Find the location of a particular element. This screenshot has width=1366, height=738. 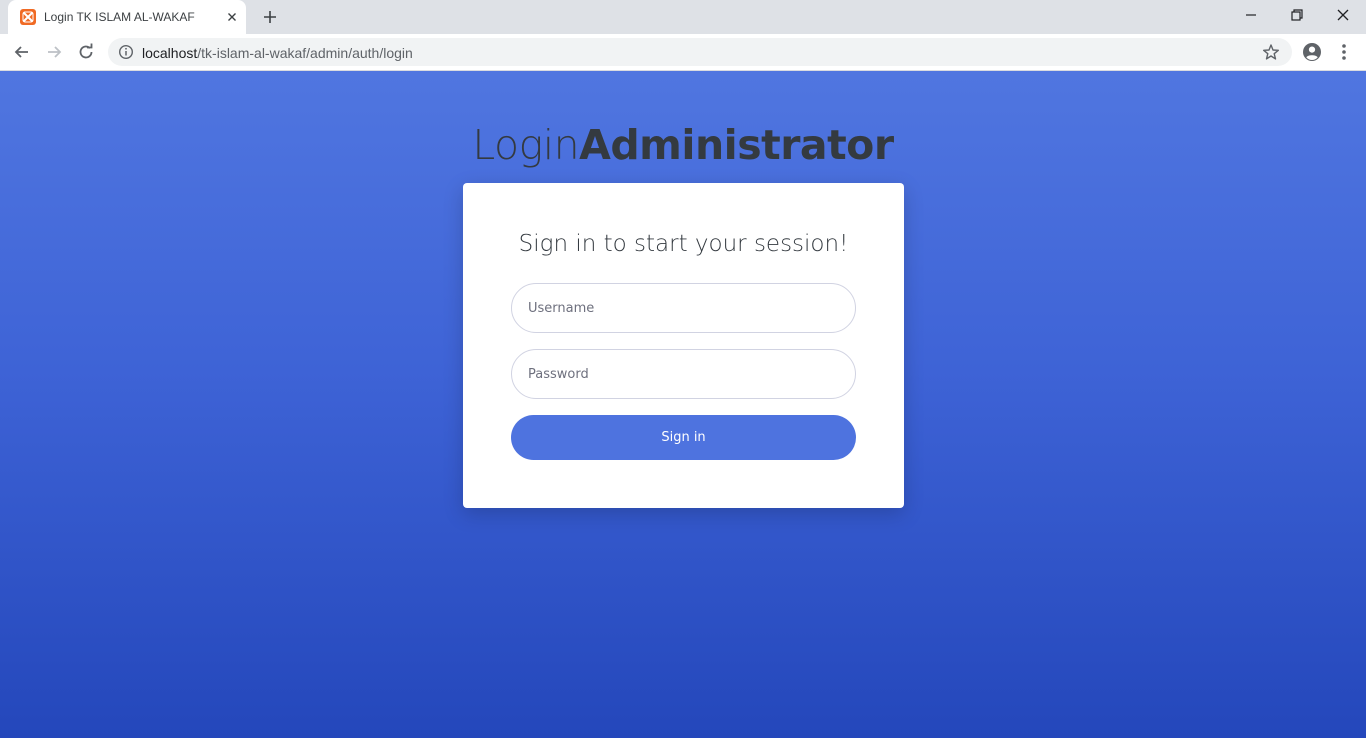

sign-in-button: Sign in is located at coordinates (683, 437).